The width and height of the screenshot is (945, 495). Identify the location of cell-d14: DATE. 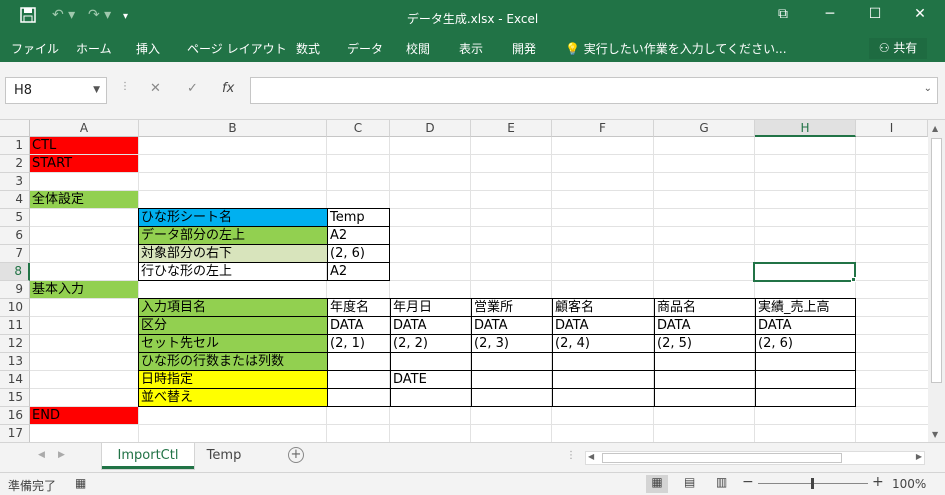
(431, 379).